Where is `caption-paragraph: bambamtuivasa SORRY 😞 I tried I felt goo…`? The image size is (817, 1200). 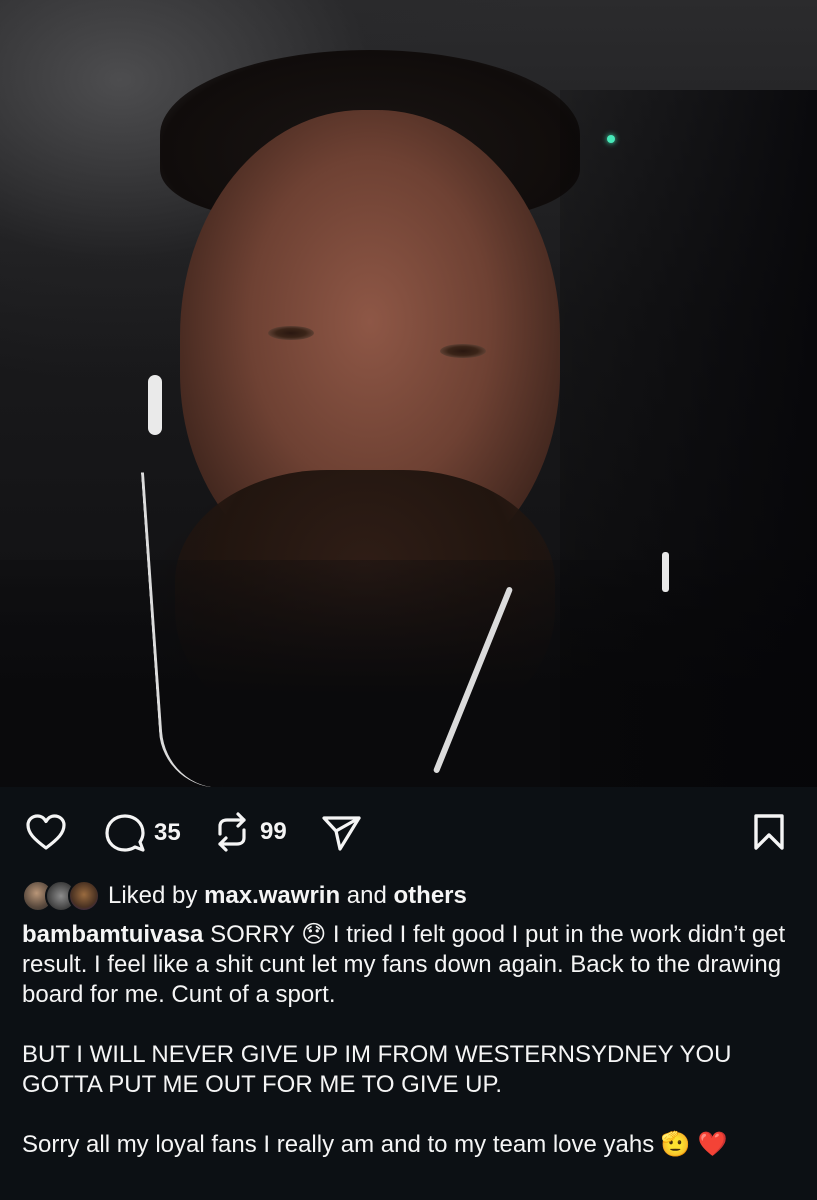
caption-paragraph: bambamtuivasa SORRY 😞 I tried I felt goo… is located at coordinates (412, 965).